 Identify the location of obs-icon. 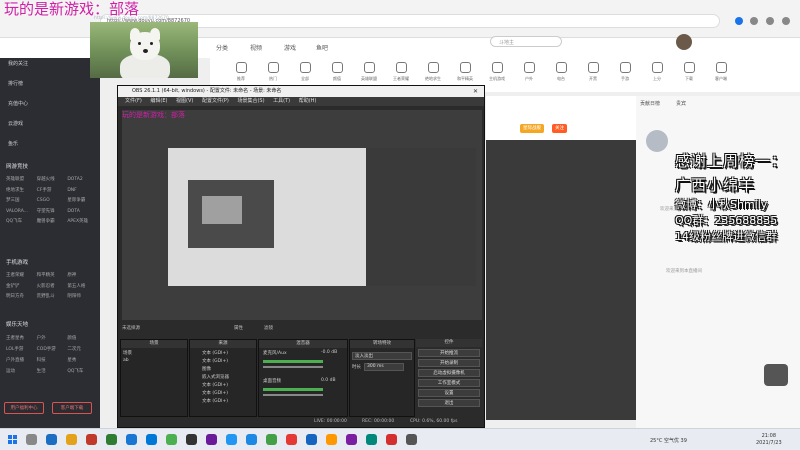
(191, 439).